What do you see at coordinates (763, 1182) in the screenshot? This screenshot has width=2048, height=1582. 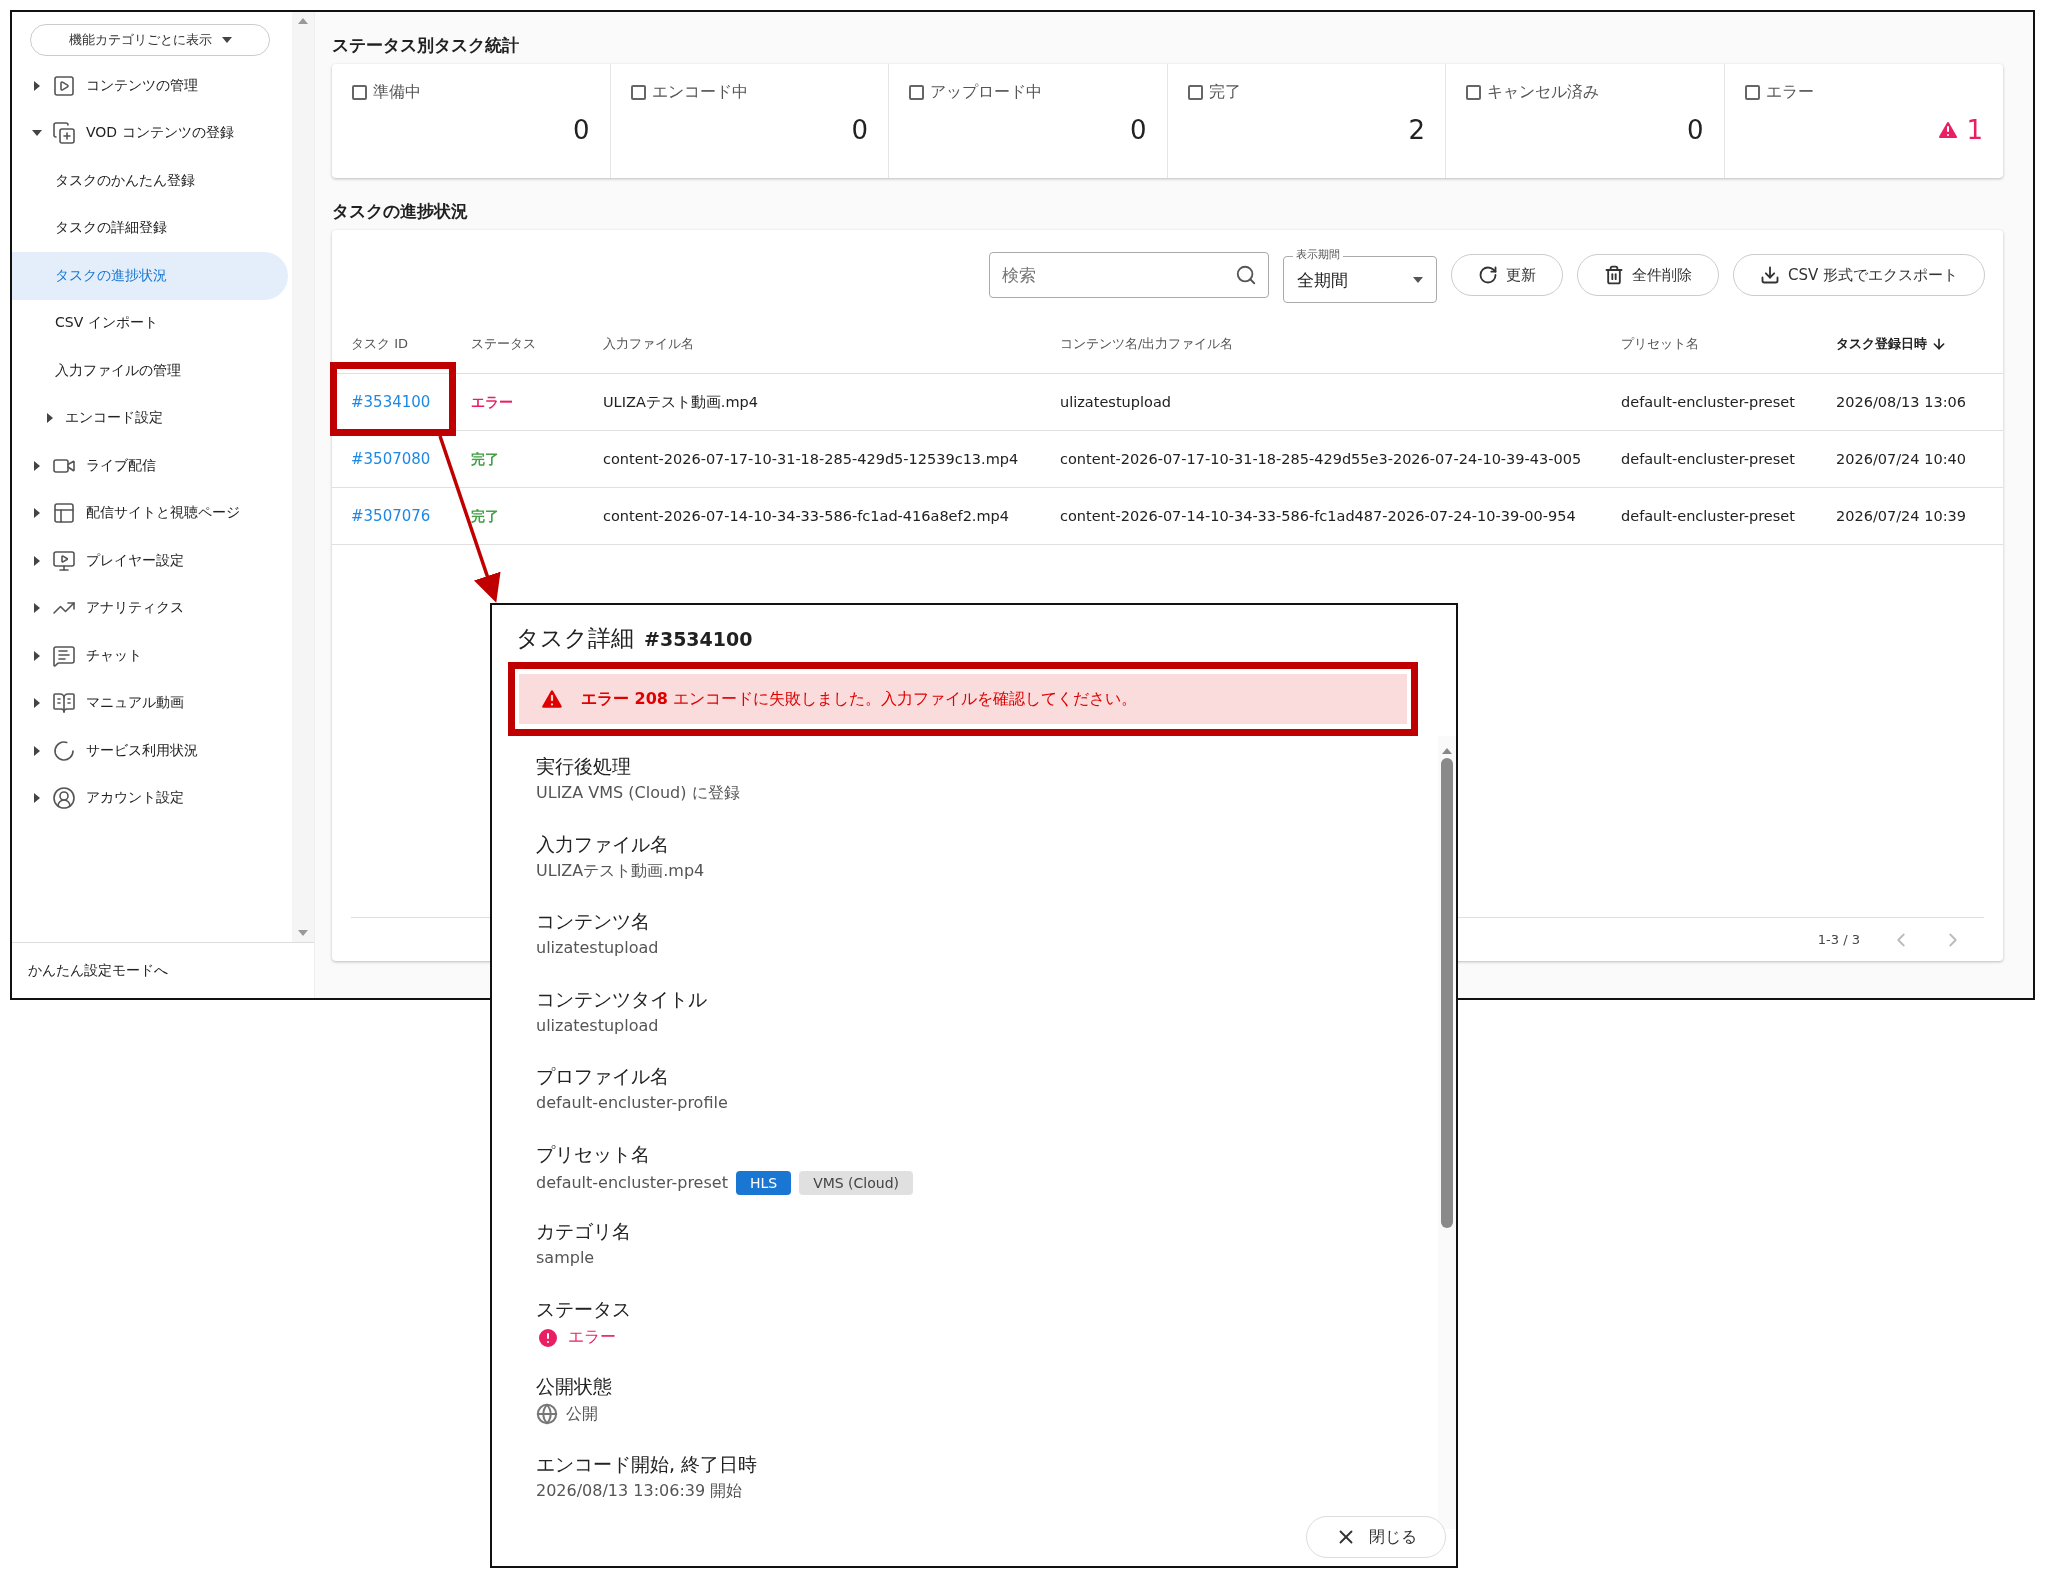 I see `tag: HLS` at bounding box center [763, 1182].